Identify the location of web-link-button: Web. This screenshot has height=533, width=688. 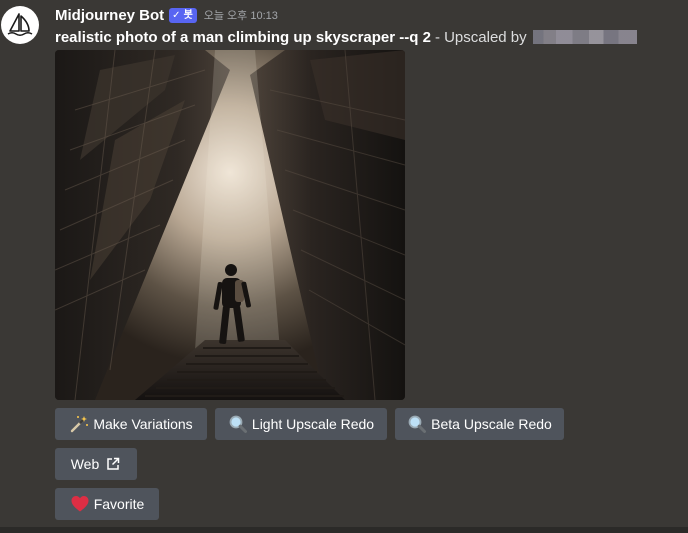
(96, 464).